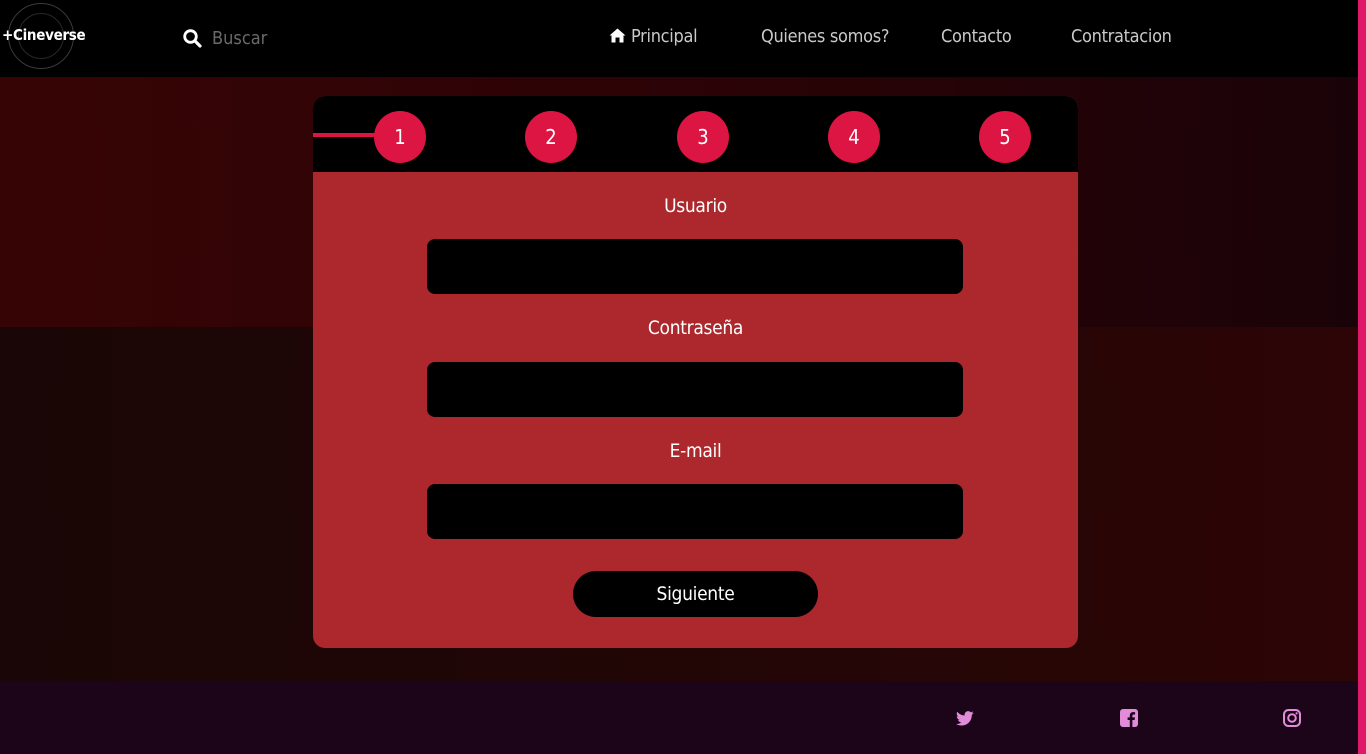 This screenshot has width=1366, height=754. I want to click on email-field, so click(695, 511).